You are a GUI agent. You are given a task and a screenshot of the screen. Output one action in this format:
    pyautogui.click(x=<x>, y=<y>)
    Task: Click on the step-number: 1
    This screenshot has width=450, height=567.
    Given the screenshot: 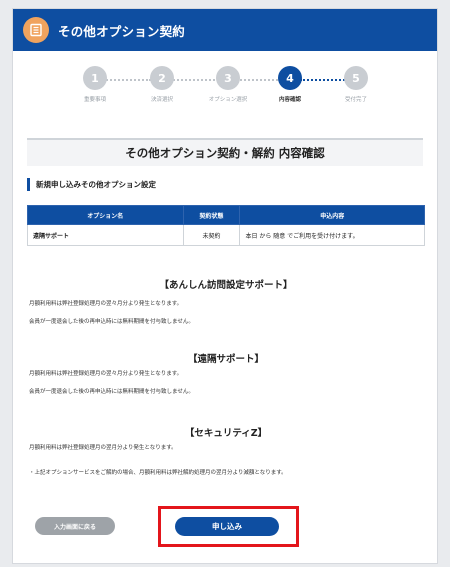 What is the action you would take?
    pyautogui.click(x=95, y=78)
    